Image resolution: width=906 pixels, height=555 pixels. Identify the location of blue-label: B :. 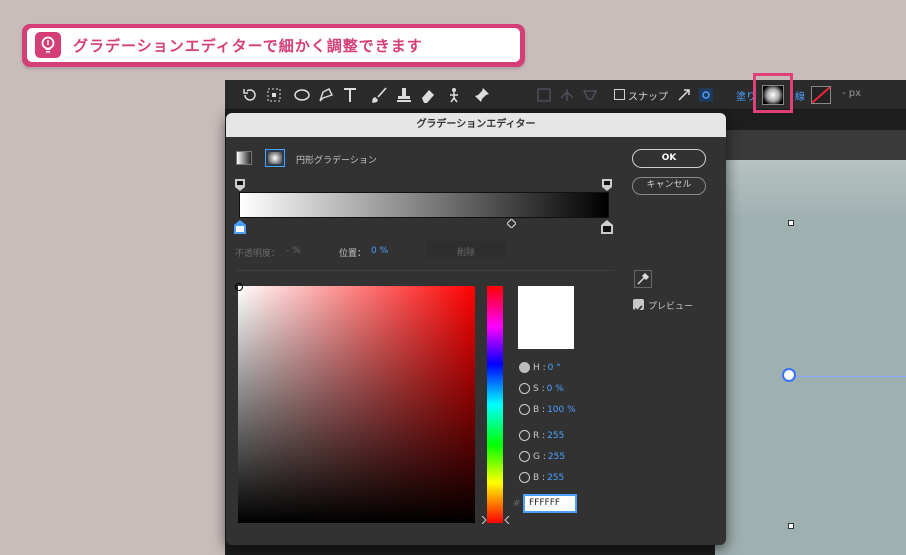
(539, 477).